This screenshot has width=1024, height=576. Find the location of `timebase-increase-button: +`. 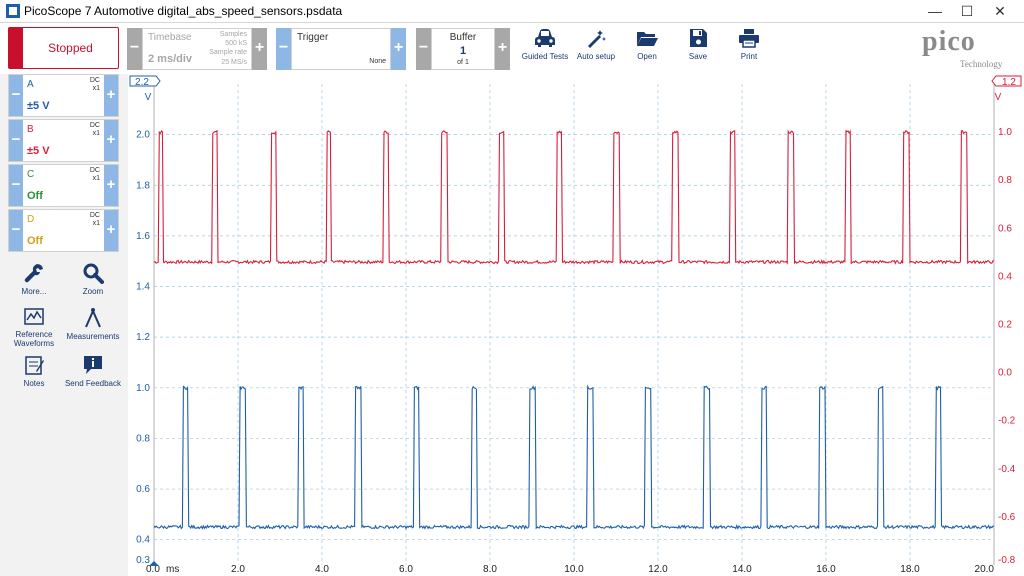

timebase-increase-button: + is located at coordinates (259, 49).